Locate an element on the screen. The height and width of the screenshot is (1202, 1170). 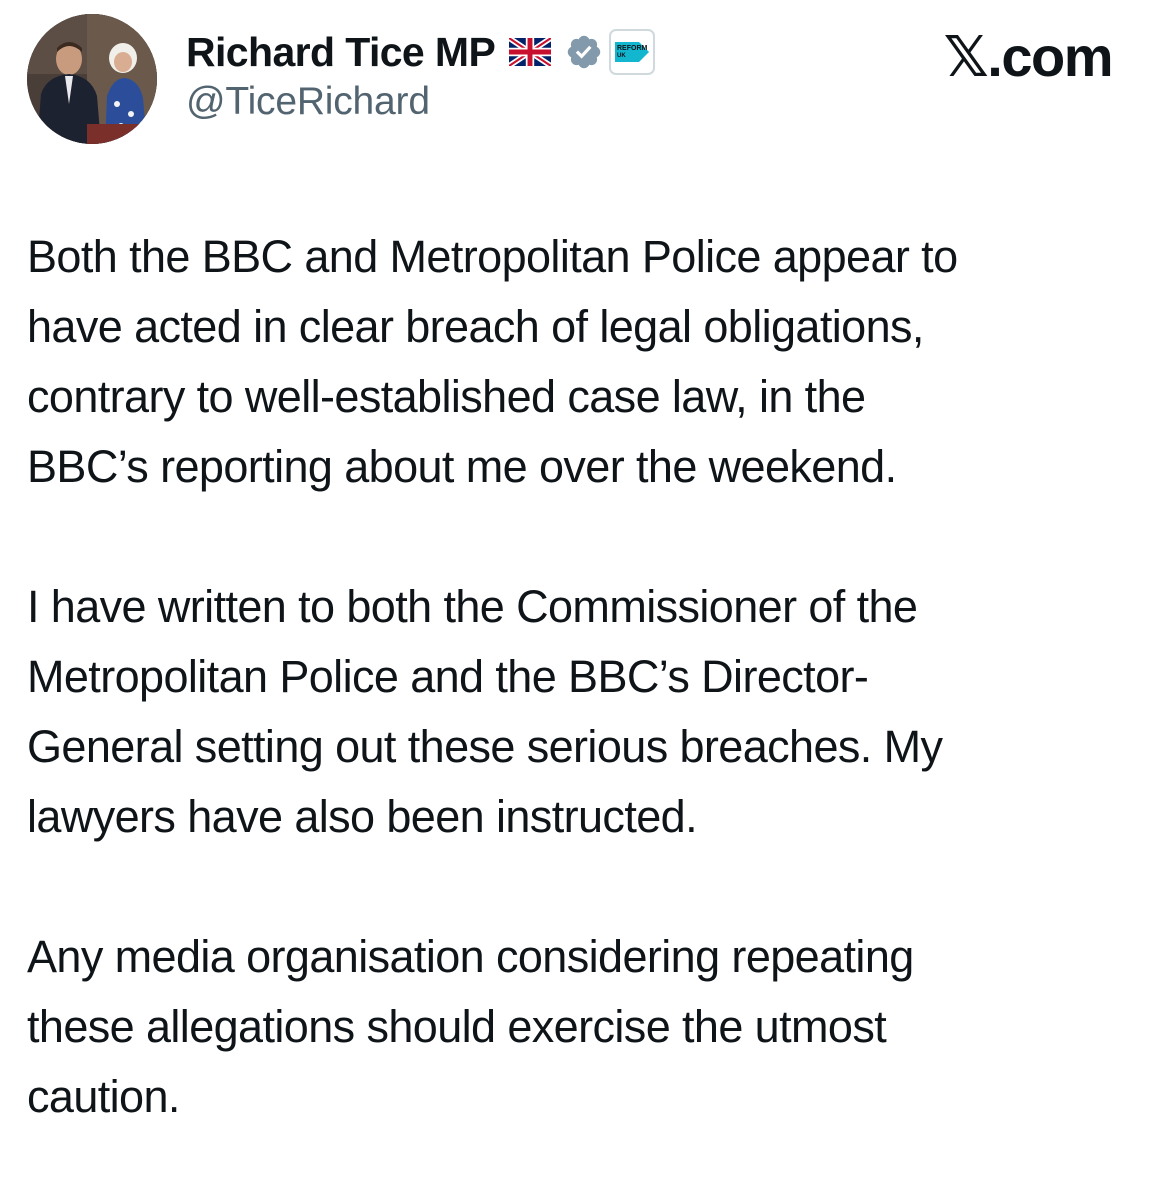
avatar-photo is located at coordinates (92, 79).